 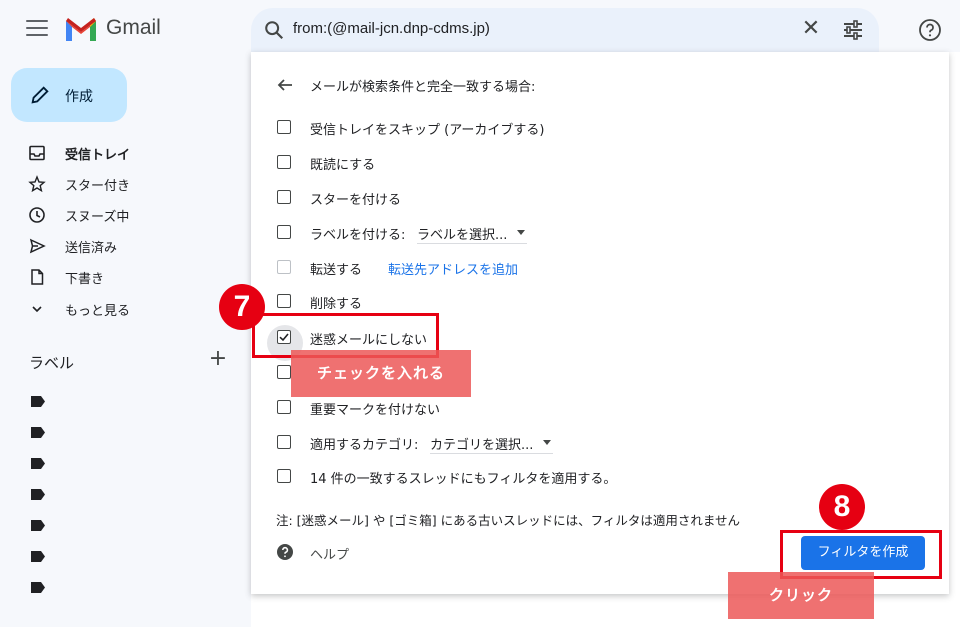 I want to click on option-label: 削除する, so click(x=336, y=304).